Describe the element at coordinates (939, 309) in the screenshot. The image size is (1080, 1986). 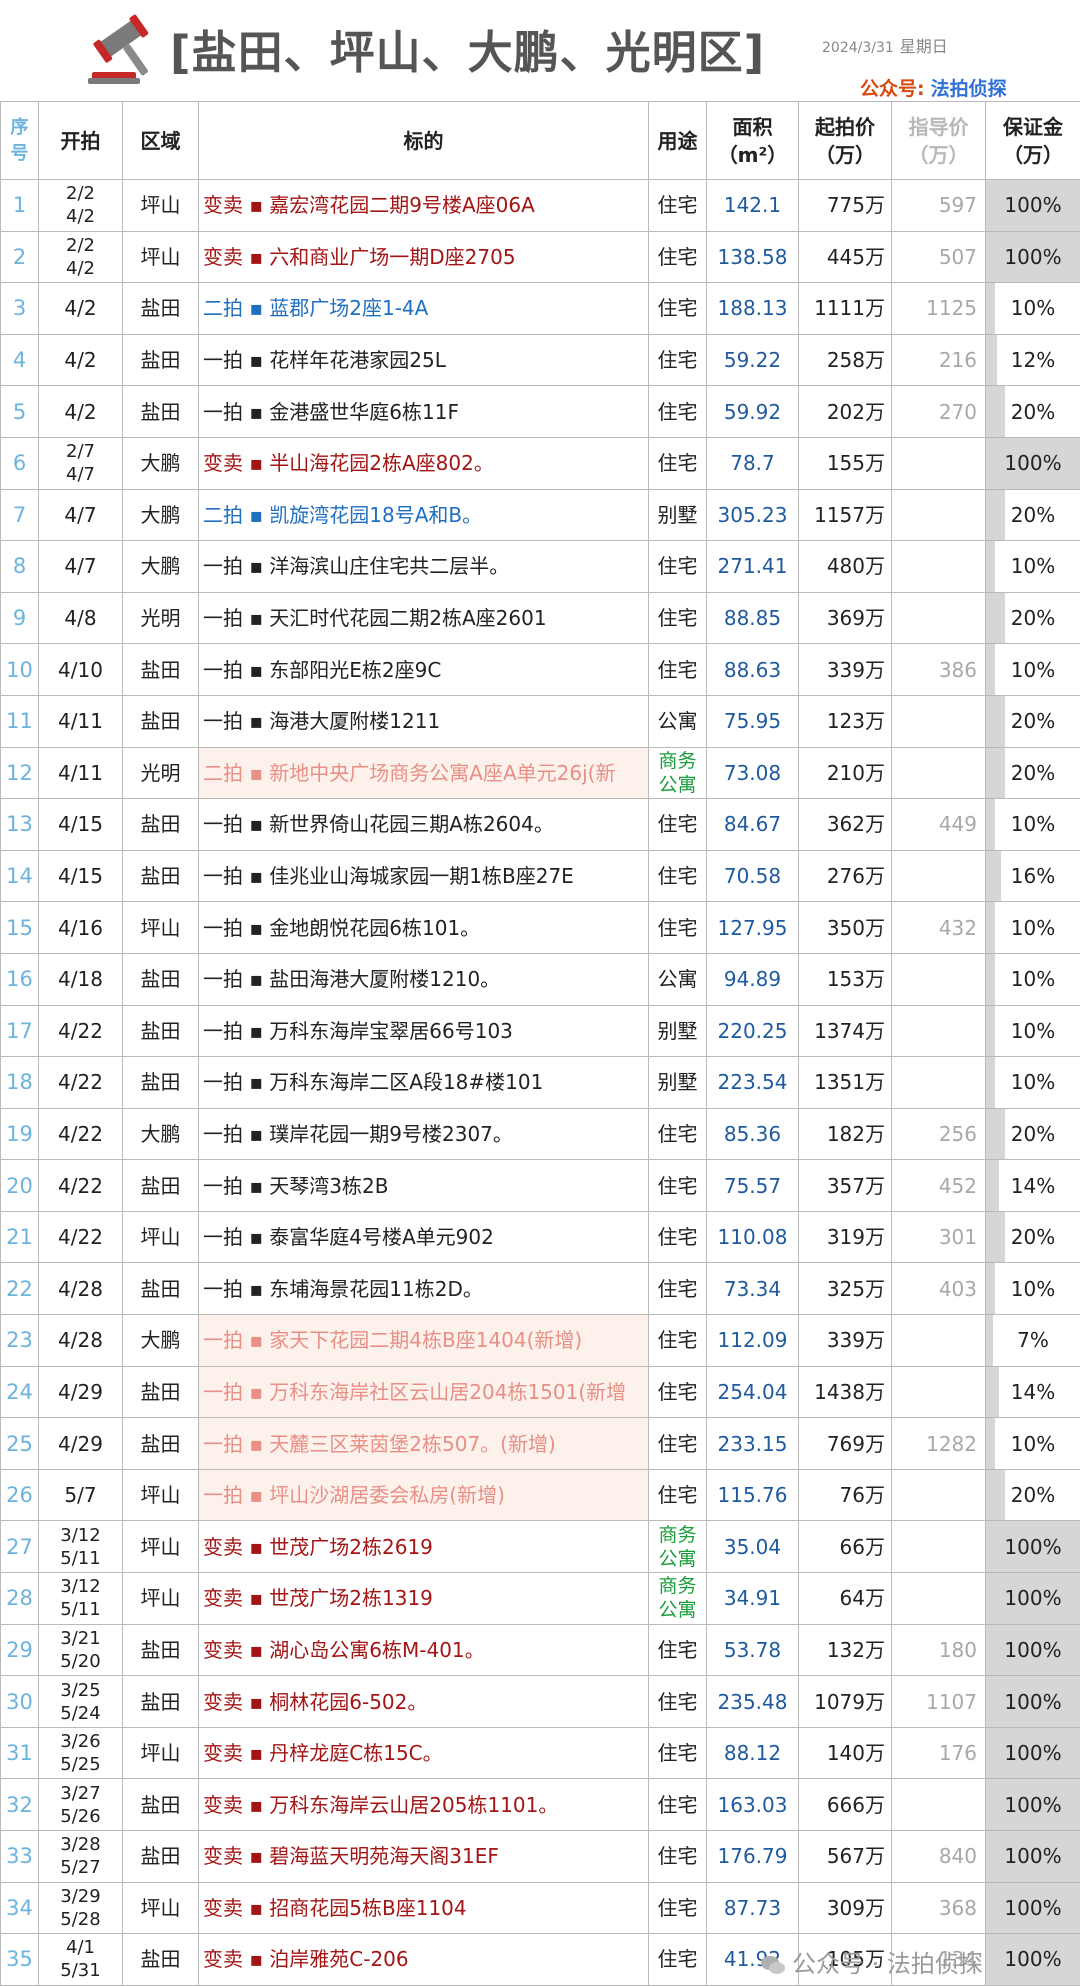
I see `row-guide: 1125` at that location.